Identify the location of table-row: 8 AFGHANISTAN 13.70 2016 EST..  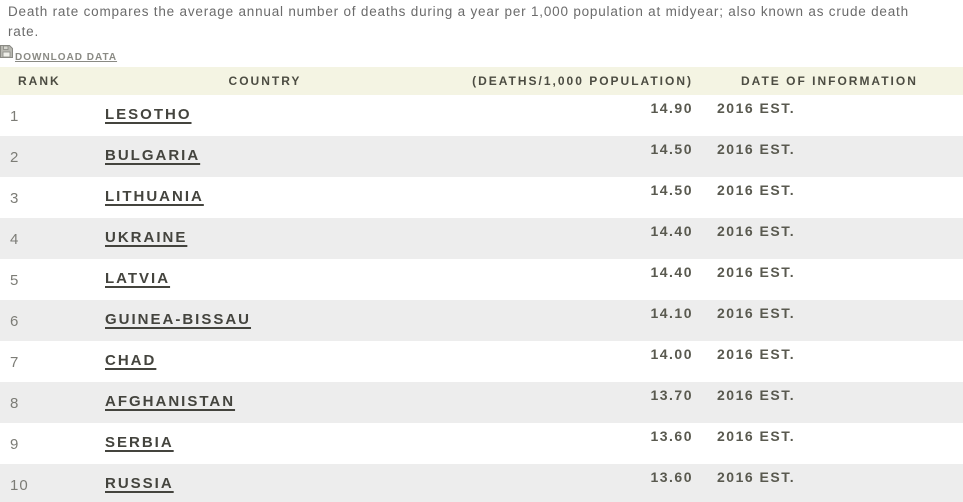
(481, 402).